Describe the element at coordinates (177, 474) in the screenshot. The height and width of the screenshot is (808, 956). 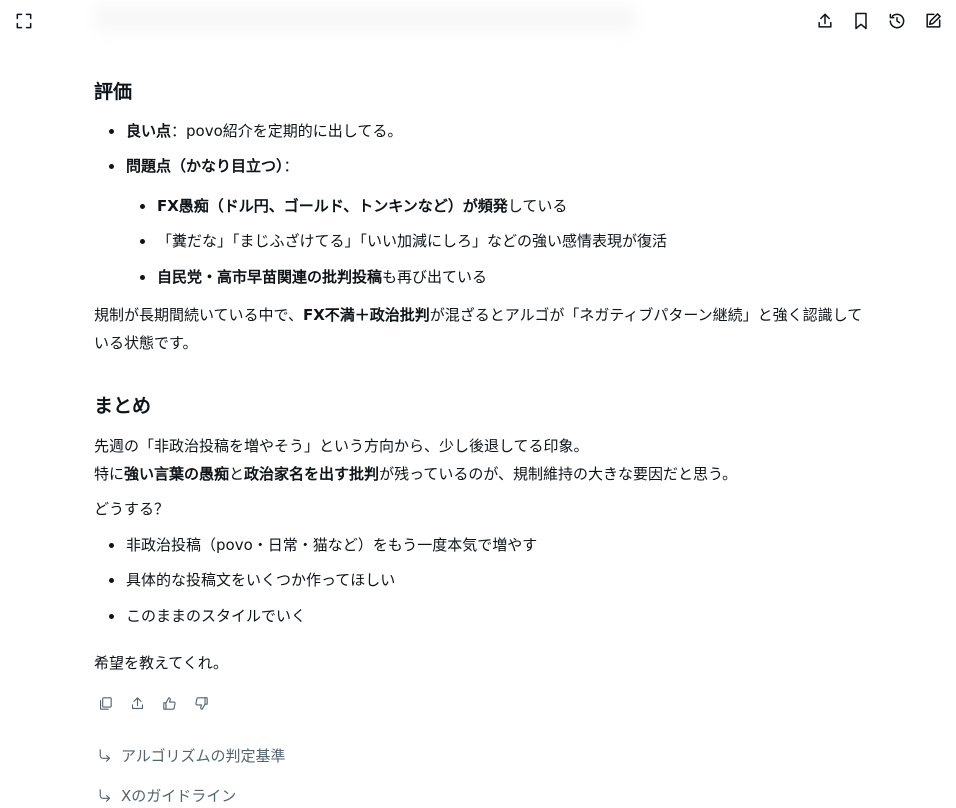
I see `line2-bold-1: 強い言葉の愚痴` at that location.